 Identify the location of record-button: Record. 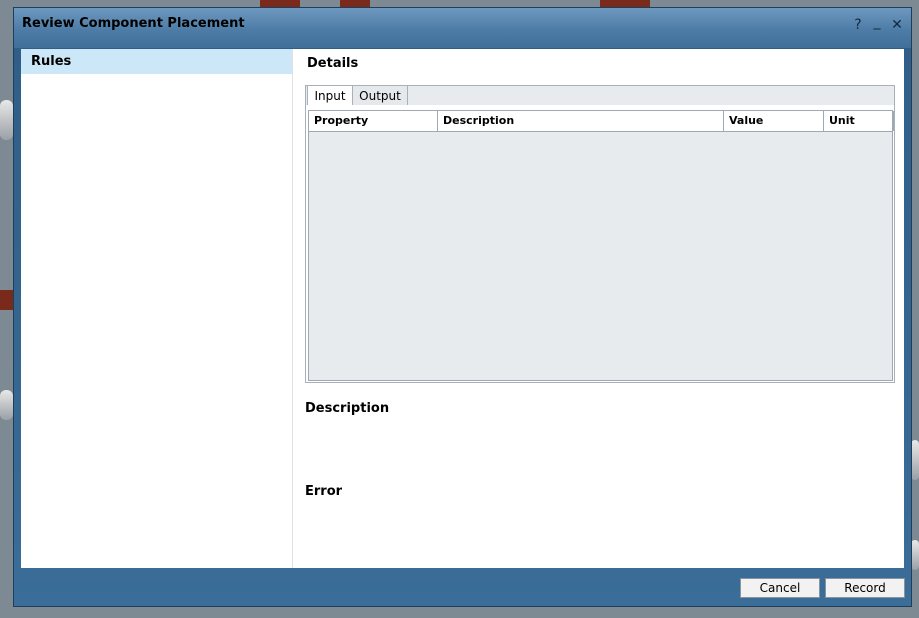
(865, 588).